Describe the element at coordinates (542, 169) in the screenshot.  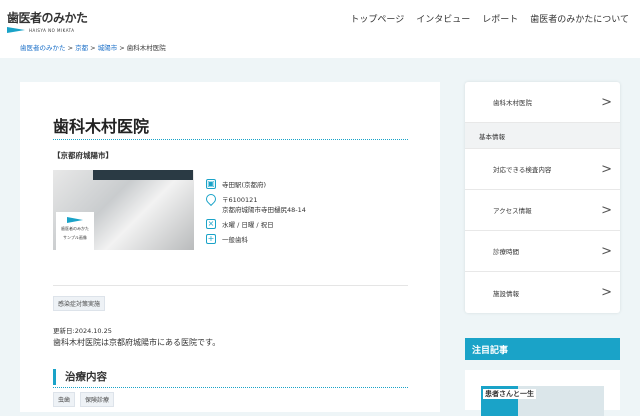
I see `sidebar-item-exams: 対応できる検査内容 >` at that location.